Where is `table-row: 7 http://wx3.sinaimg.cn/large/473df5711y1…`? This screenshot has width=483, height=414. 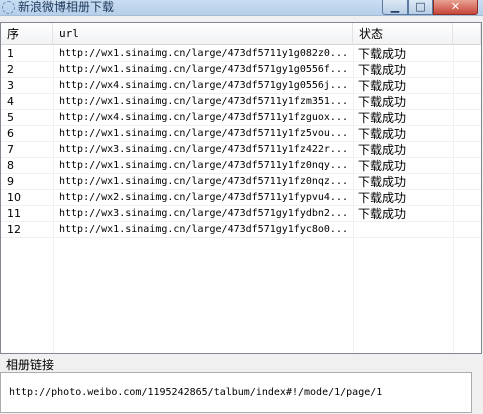 table-row: 7 http://wx3.sinaimg.cn/large/473df5711y1… is located at coordinates (241, 150).